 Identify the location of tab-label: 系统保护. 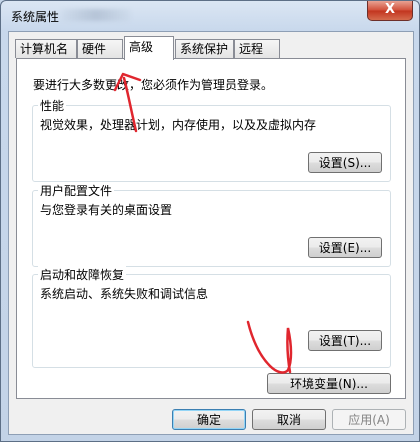
(204, 49).